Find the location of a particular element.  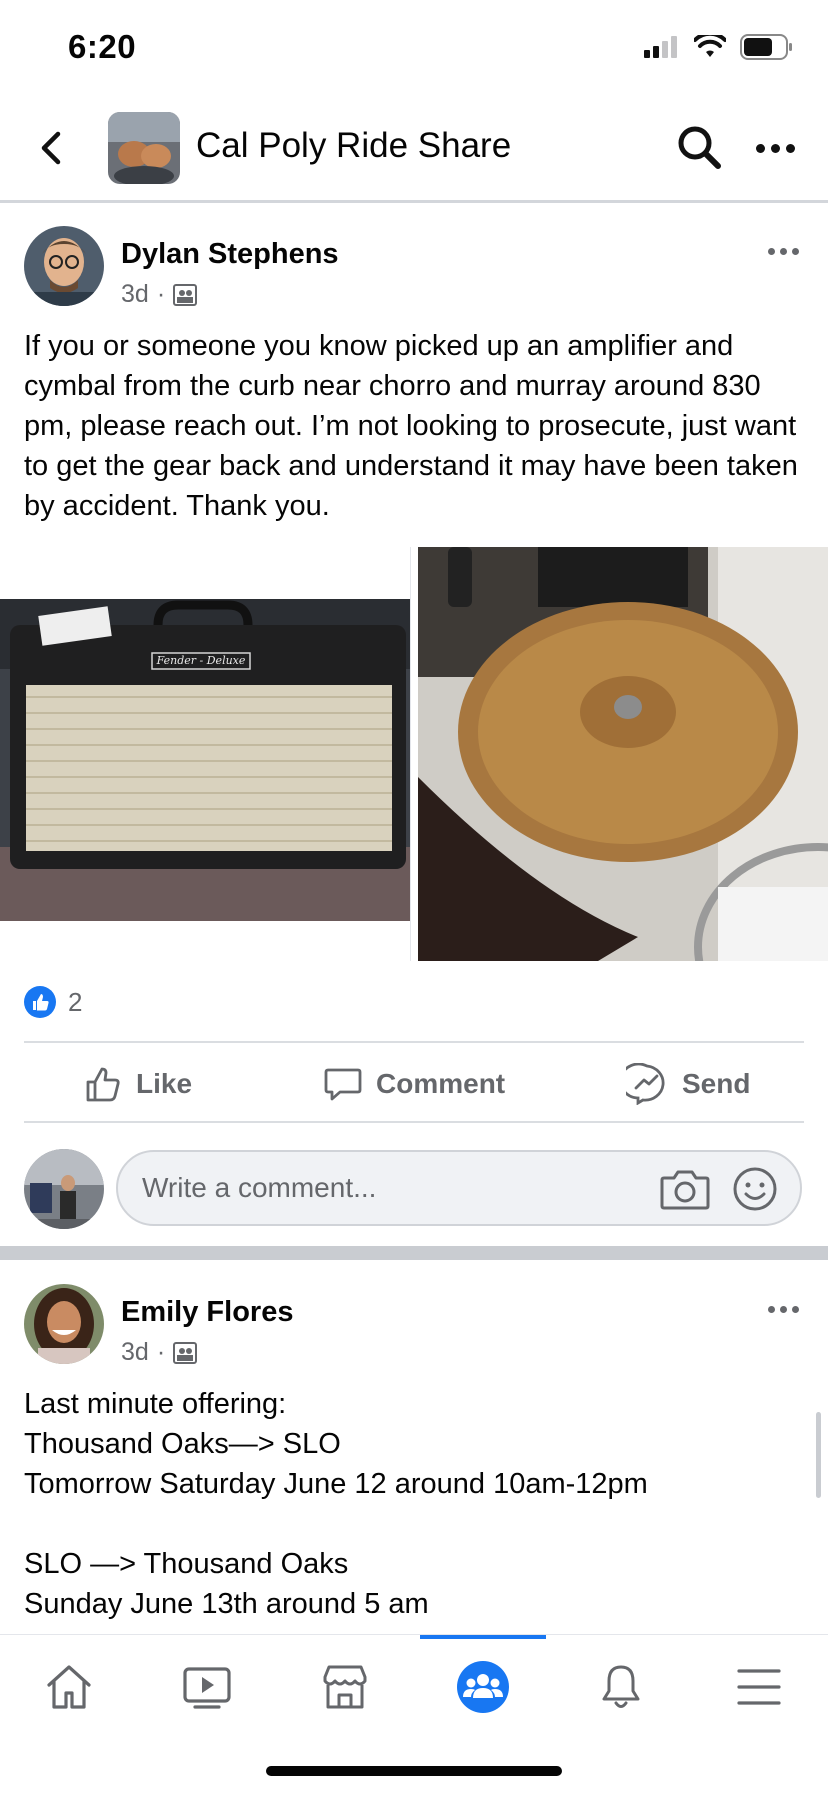

menu-icon is located at coordinates (759, 1687).